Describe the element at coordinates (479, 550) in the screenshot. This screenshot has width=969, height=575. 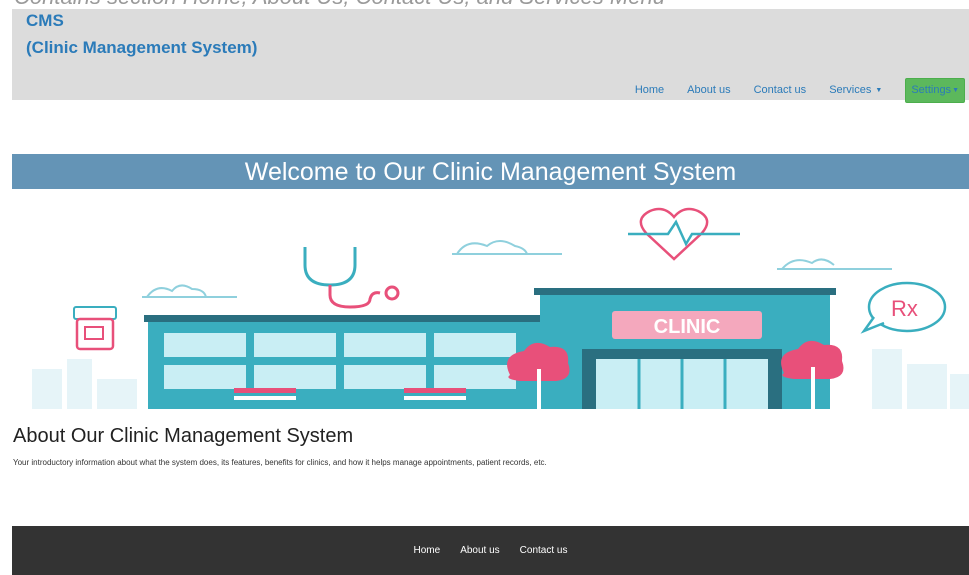
I see `footer-nav-about: About us` at that location.